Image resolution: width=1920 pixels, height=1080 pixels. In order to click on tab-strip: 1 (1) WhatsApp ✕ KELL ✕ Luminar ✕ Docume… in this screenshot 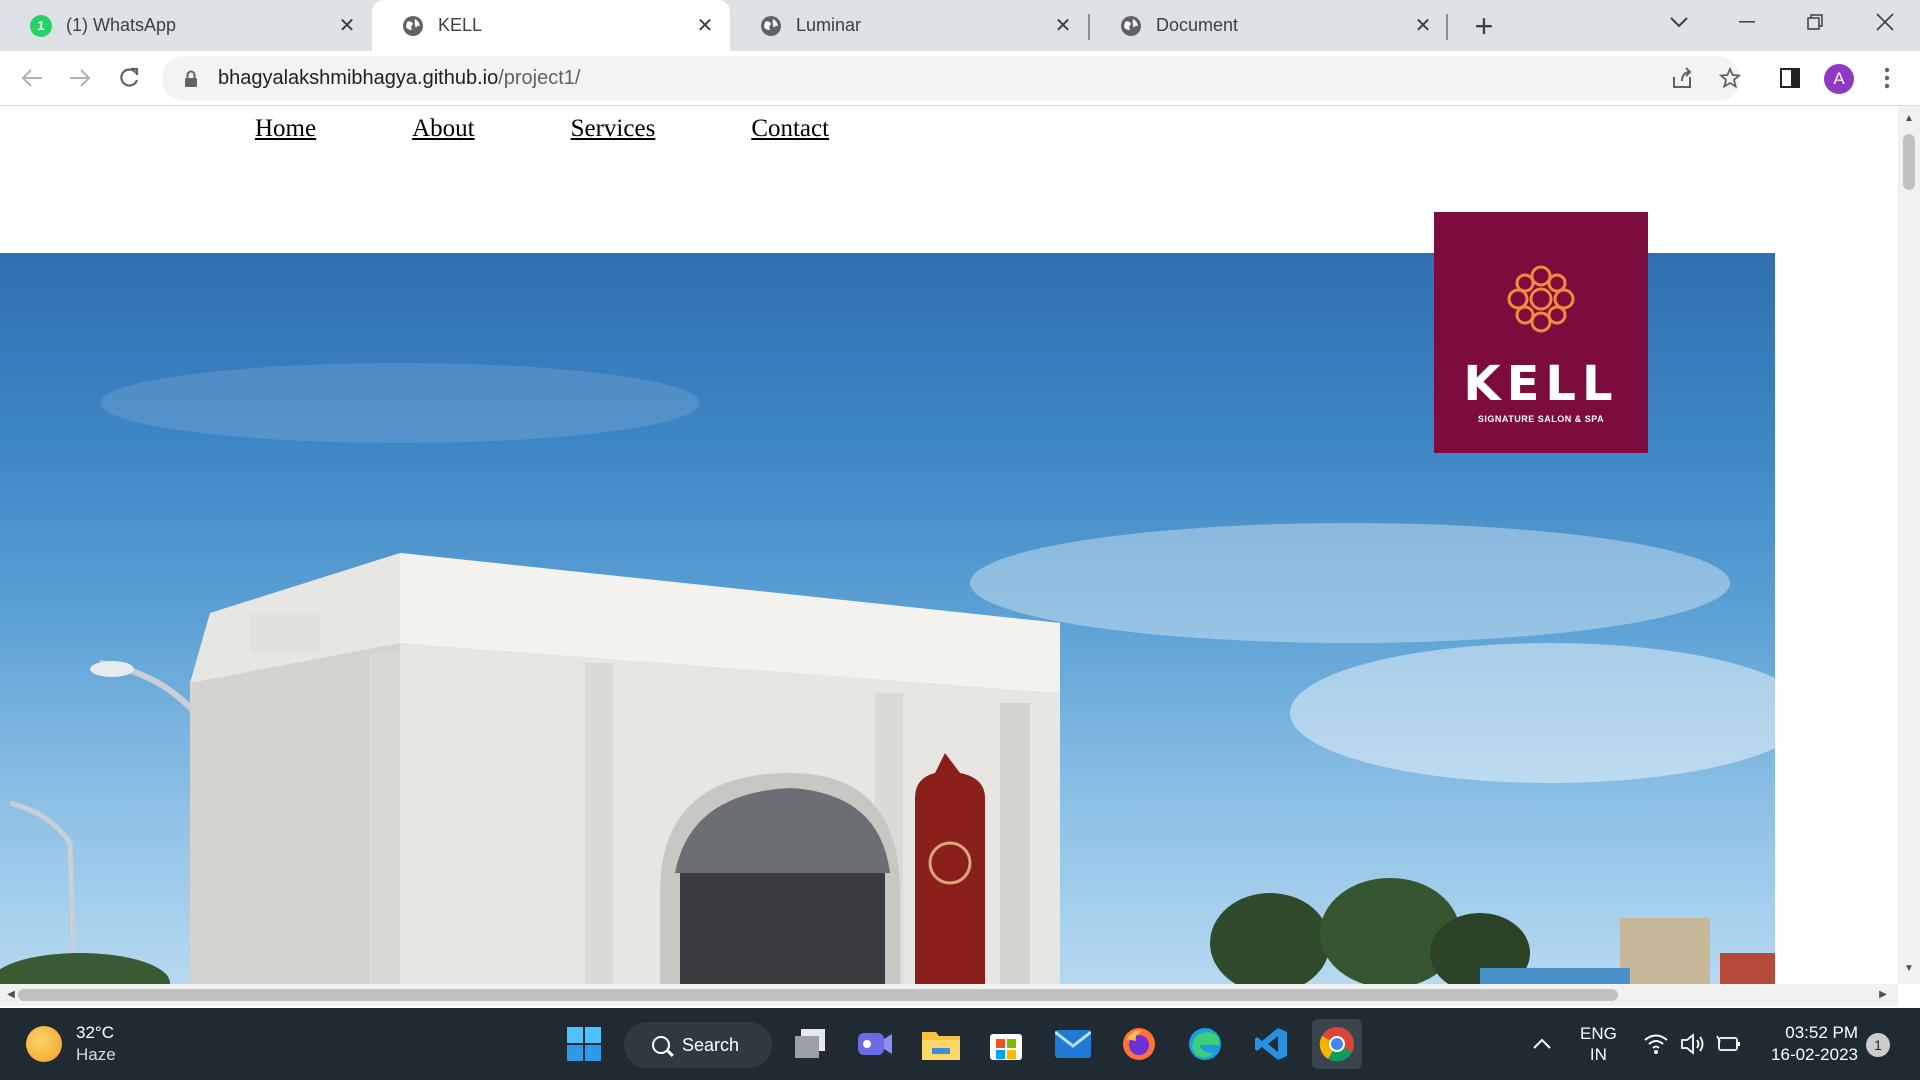, I will do `click(960, 25)`.